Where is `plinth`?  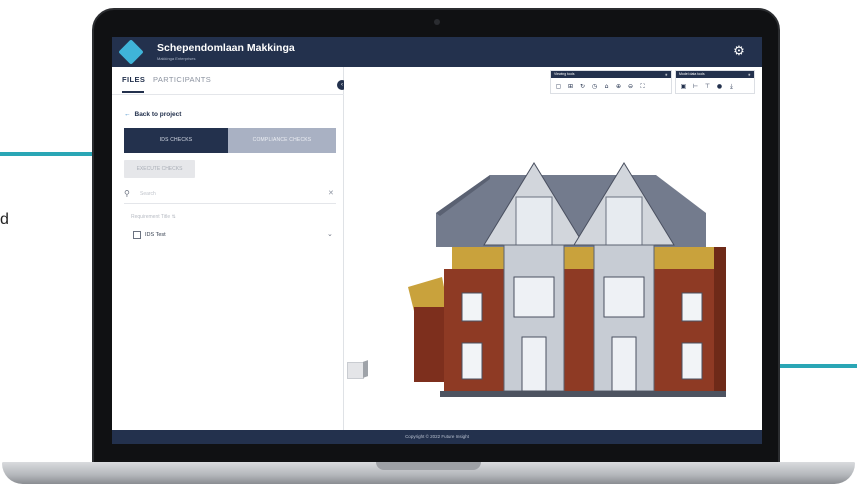 plinth is located at coordinates (583, 394).